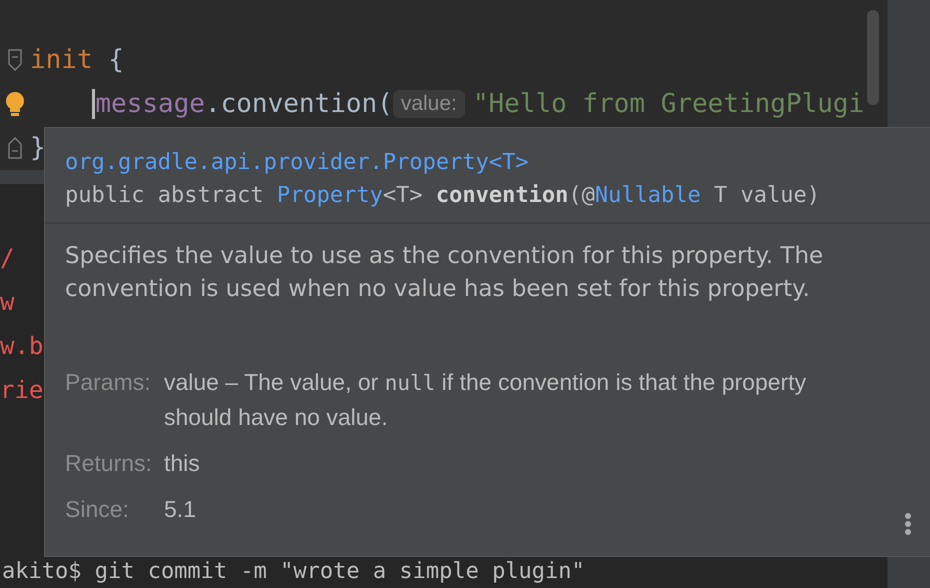 The image size is (930, 588). I want to click on section-label: Since:, so click(97, 509).